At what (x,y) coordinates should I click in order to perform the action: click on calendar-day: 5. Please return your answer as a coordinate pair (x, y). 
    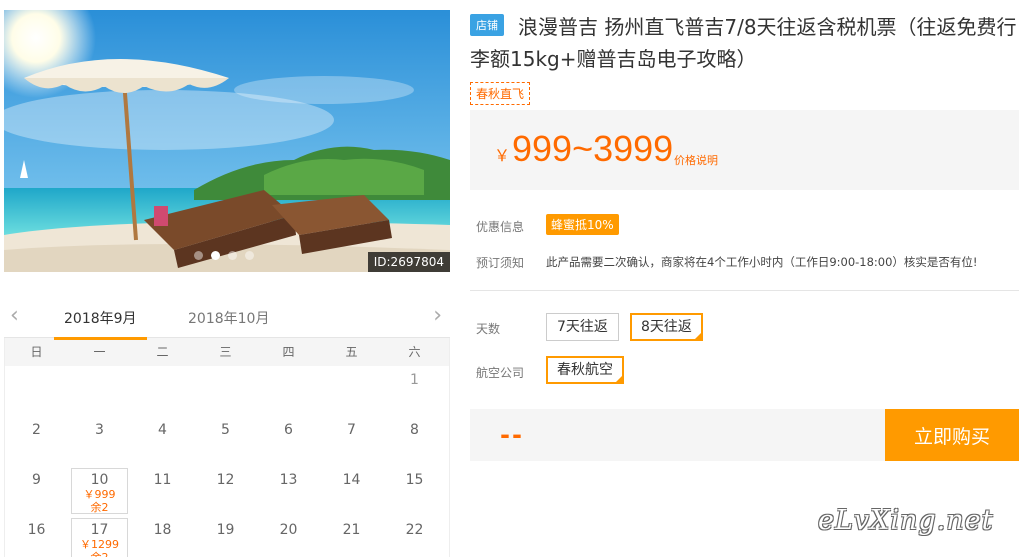
    Looking at the image, I should click on (225, 441).